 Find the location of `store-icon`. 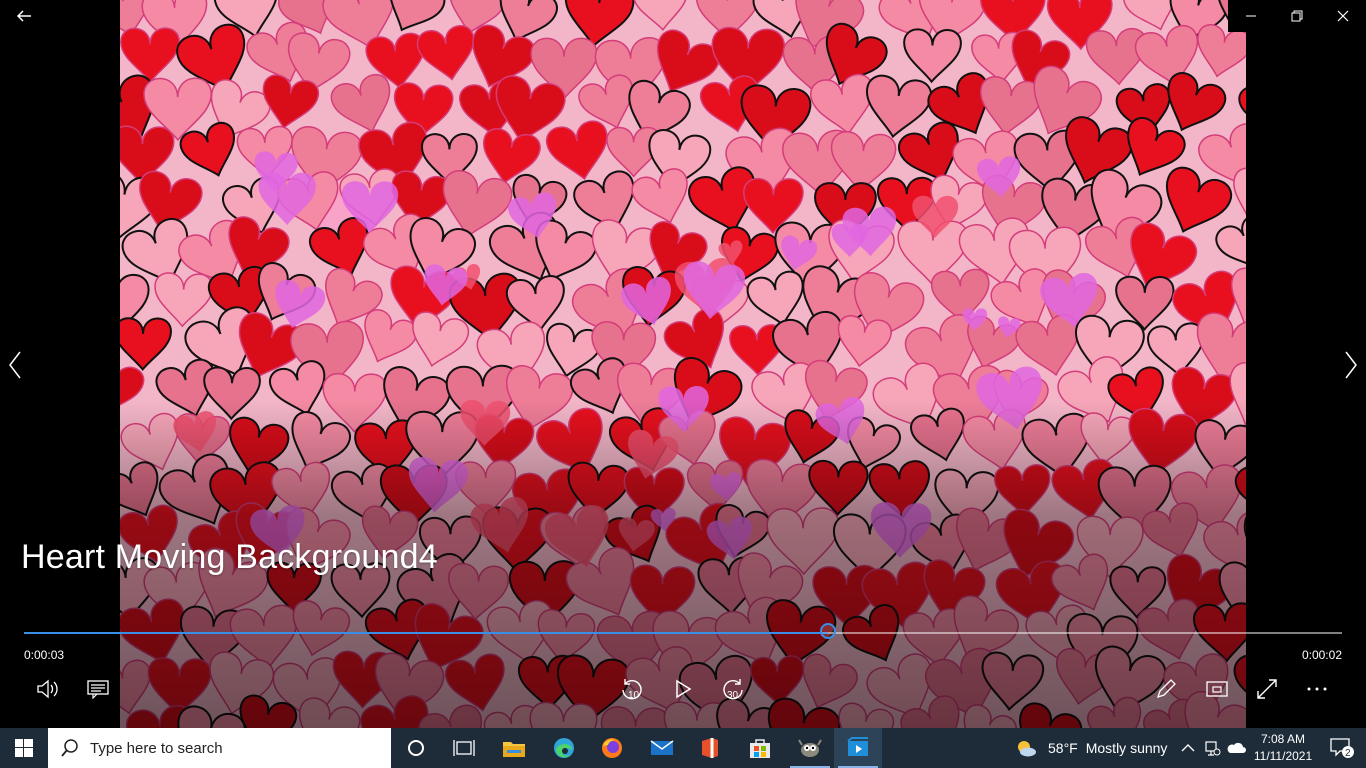

store-icon is located at coordinates (760, 748).